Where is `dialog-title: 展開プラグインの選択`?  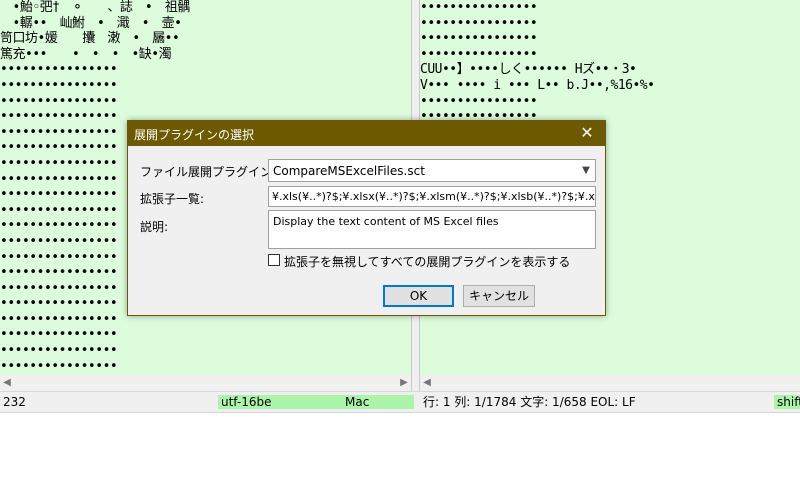
dialog-title: 展開プラグインの選択 is located at coordinates (194, 135).